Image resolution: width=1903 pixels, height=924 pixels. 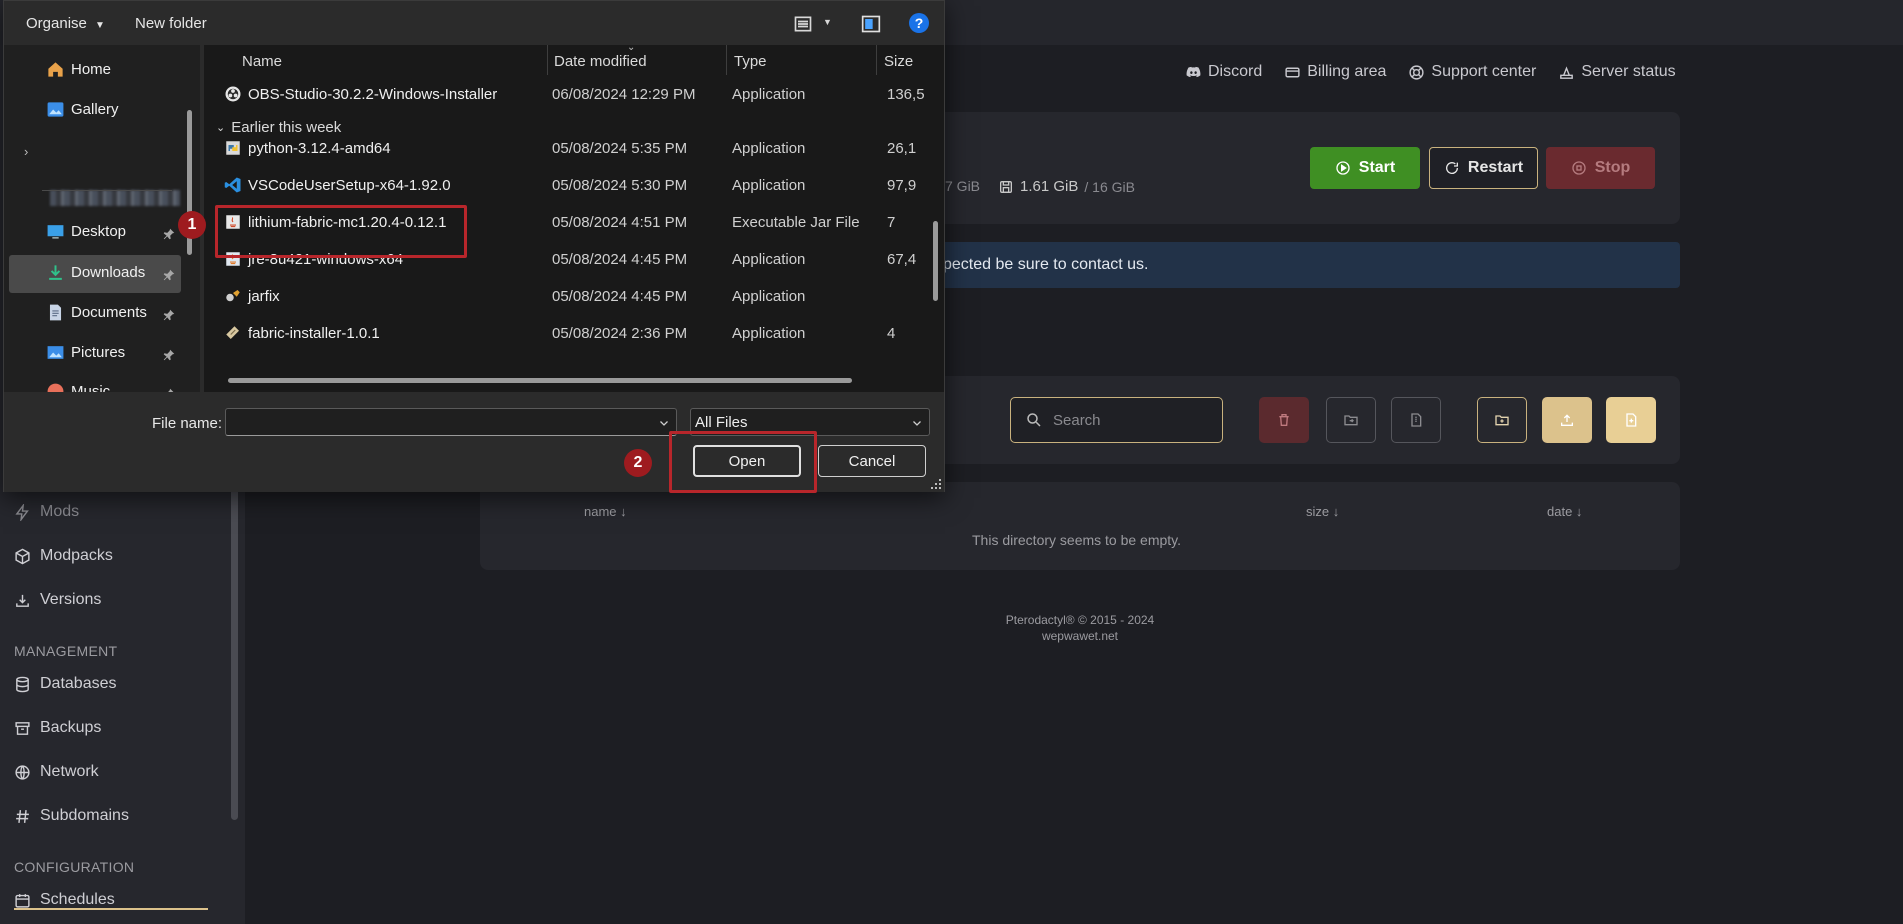 What do you see at coordinates (962, 186) in the screenshot?
I see `memory-stat: 7 GiB` at bounding box center [962, 186].